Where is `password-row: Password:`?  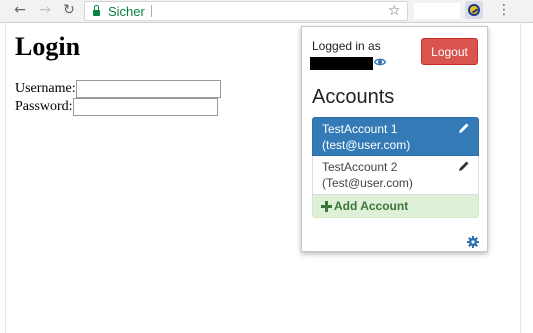 password-row: Password: is located at coordinates (116, 107).